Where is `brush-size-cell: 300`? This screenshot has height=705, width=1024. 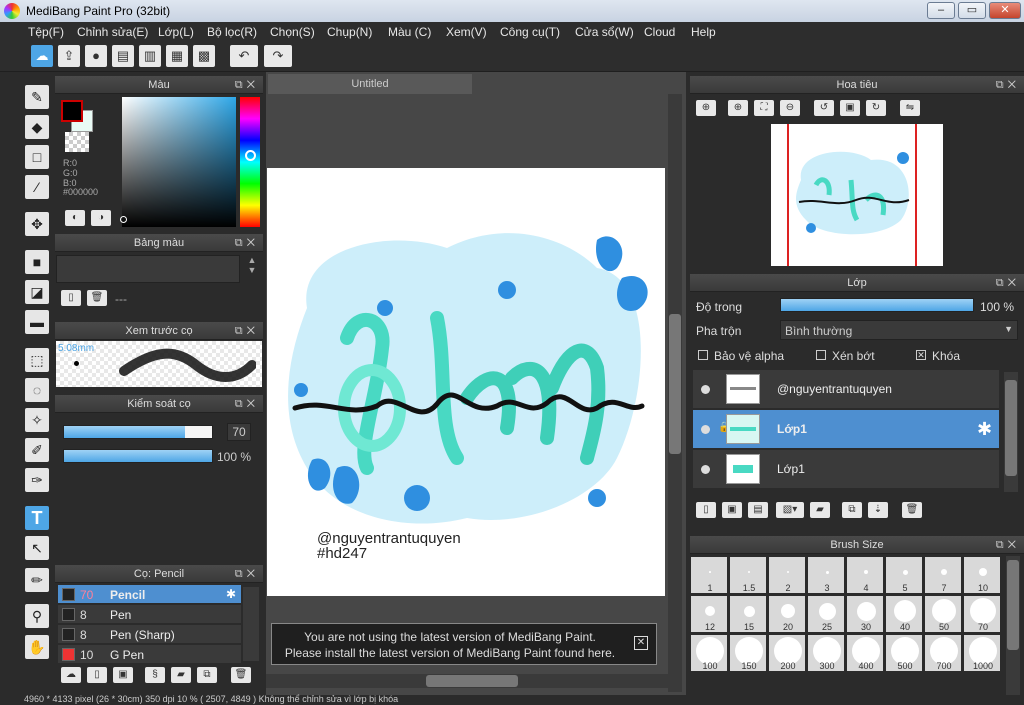
brush-size-cell: 300 is located at coordinates (826, 653).